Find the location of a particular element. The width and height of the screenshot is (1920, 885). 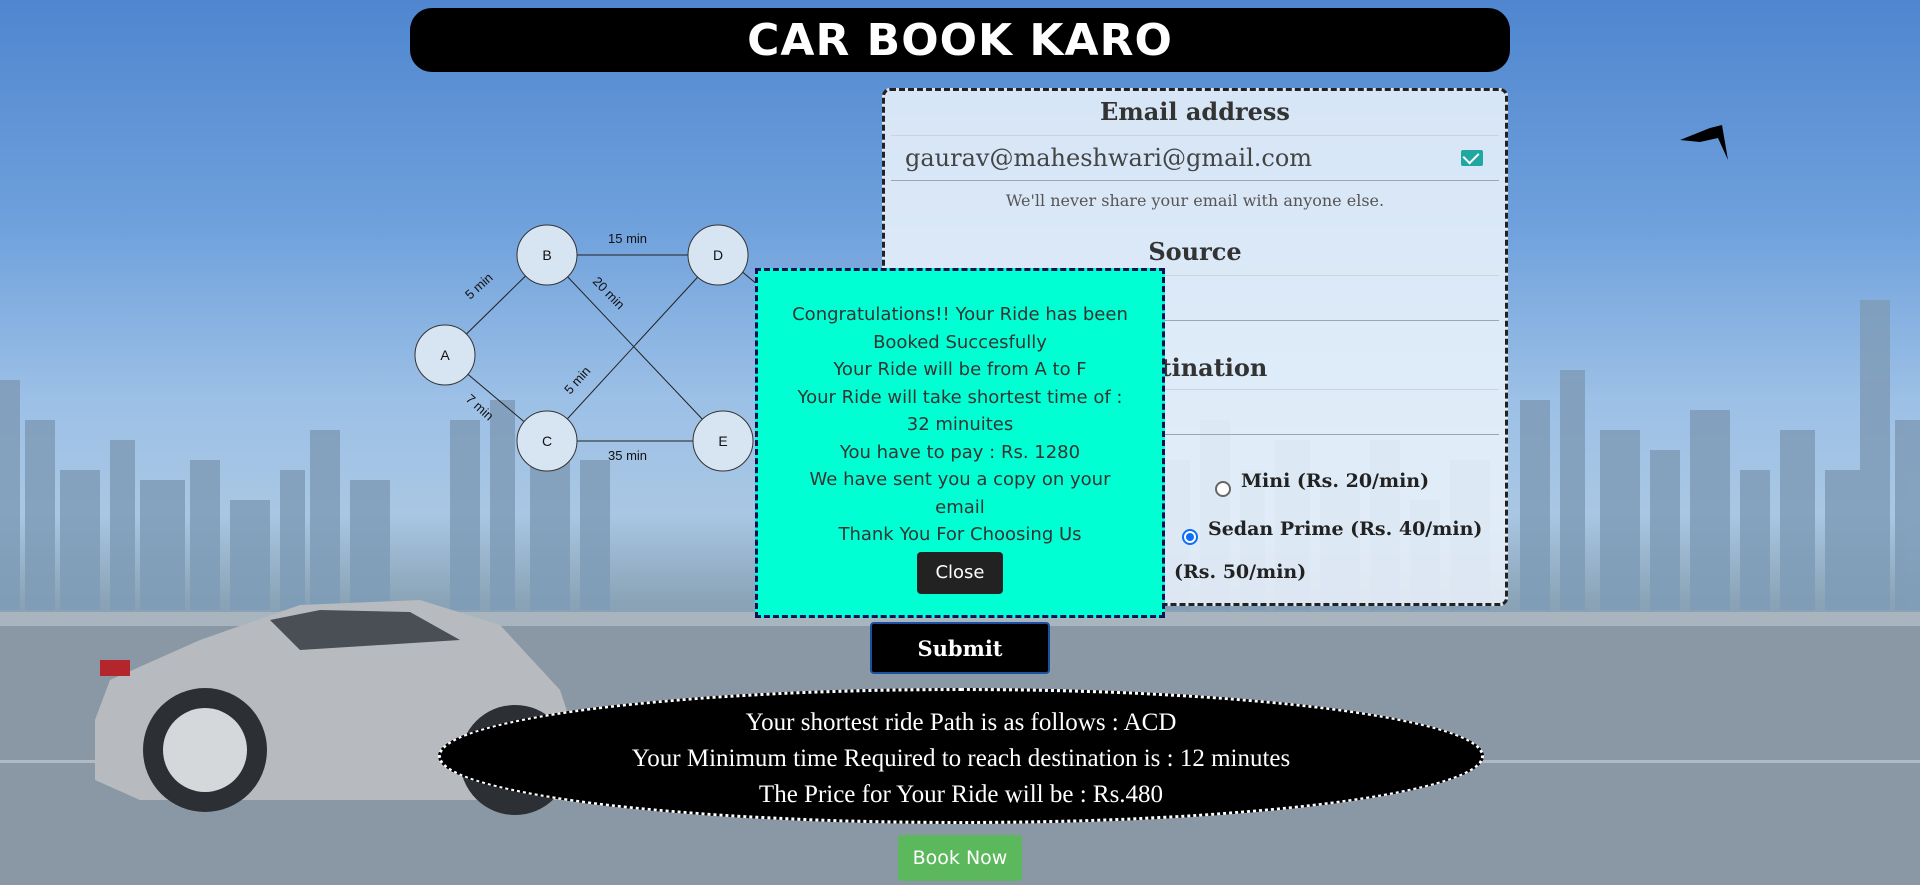

radio-sedan-prime: Sedan Prime (Rs. 40/min) is located at coordinates (1332, 529).